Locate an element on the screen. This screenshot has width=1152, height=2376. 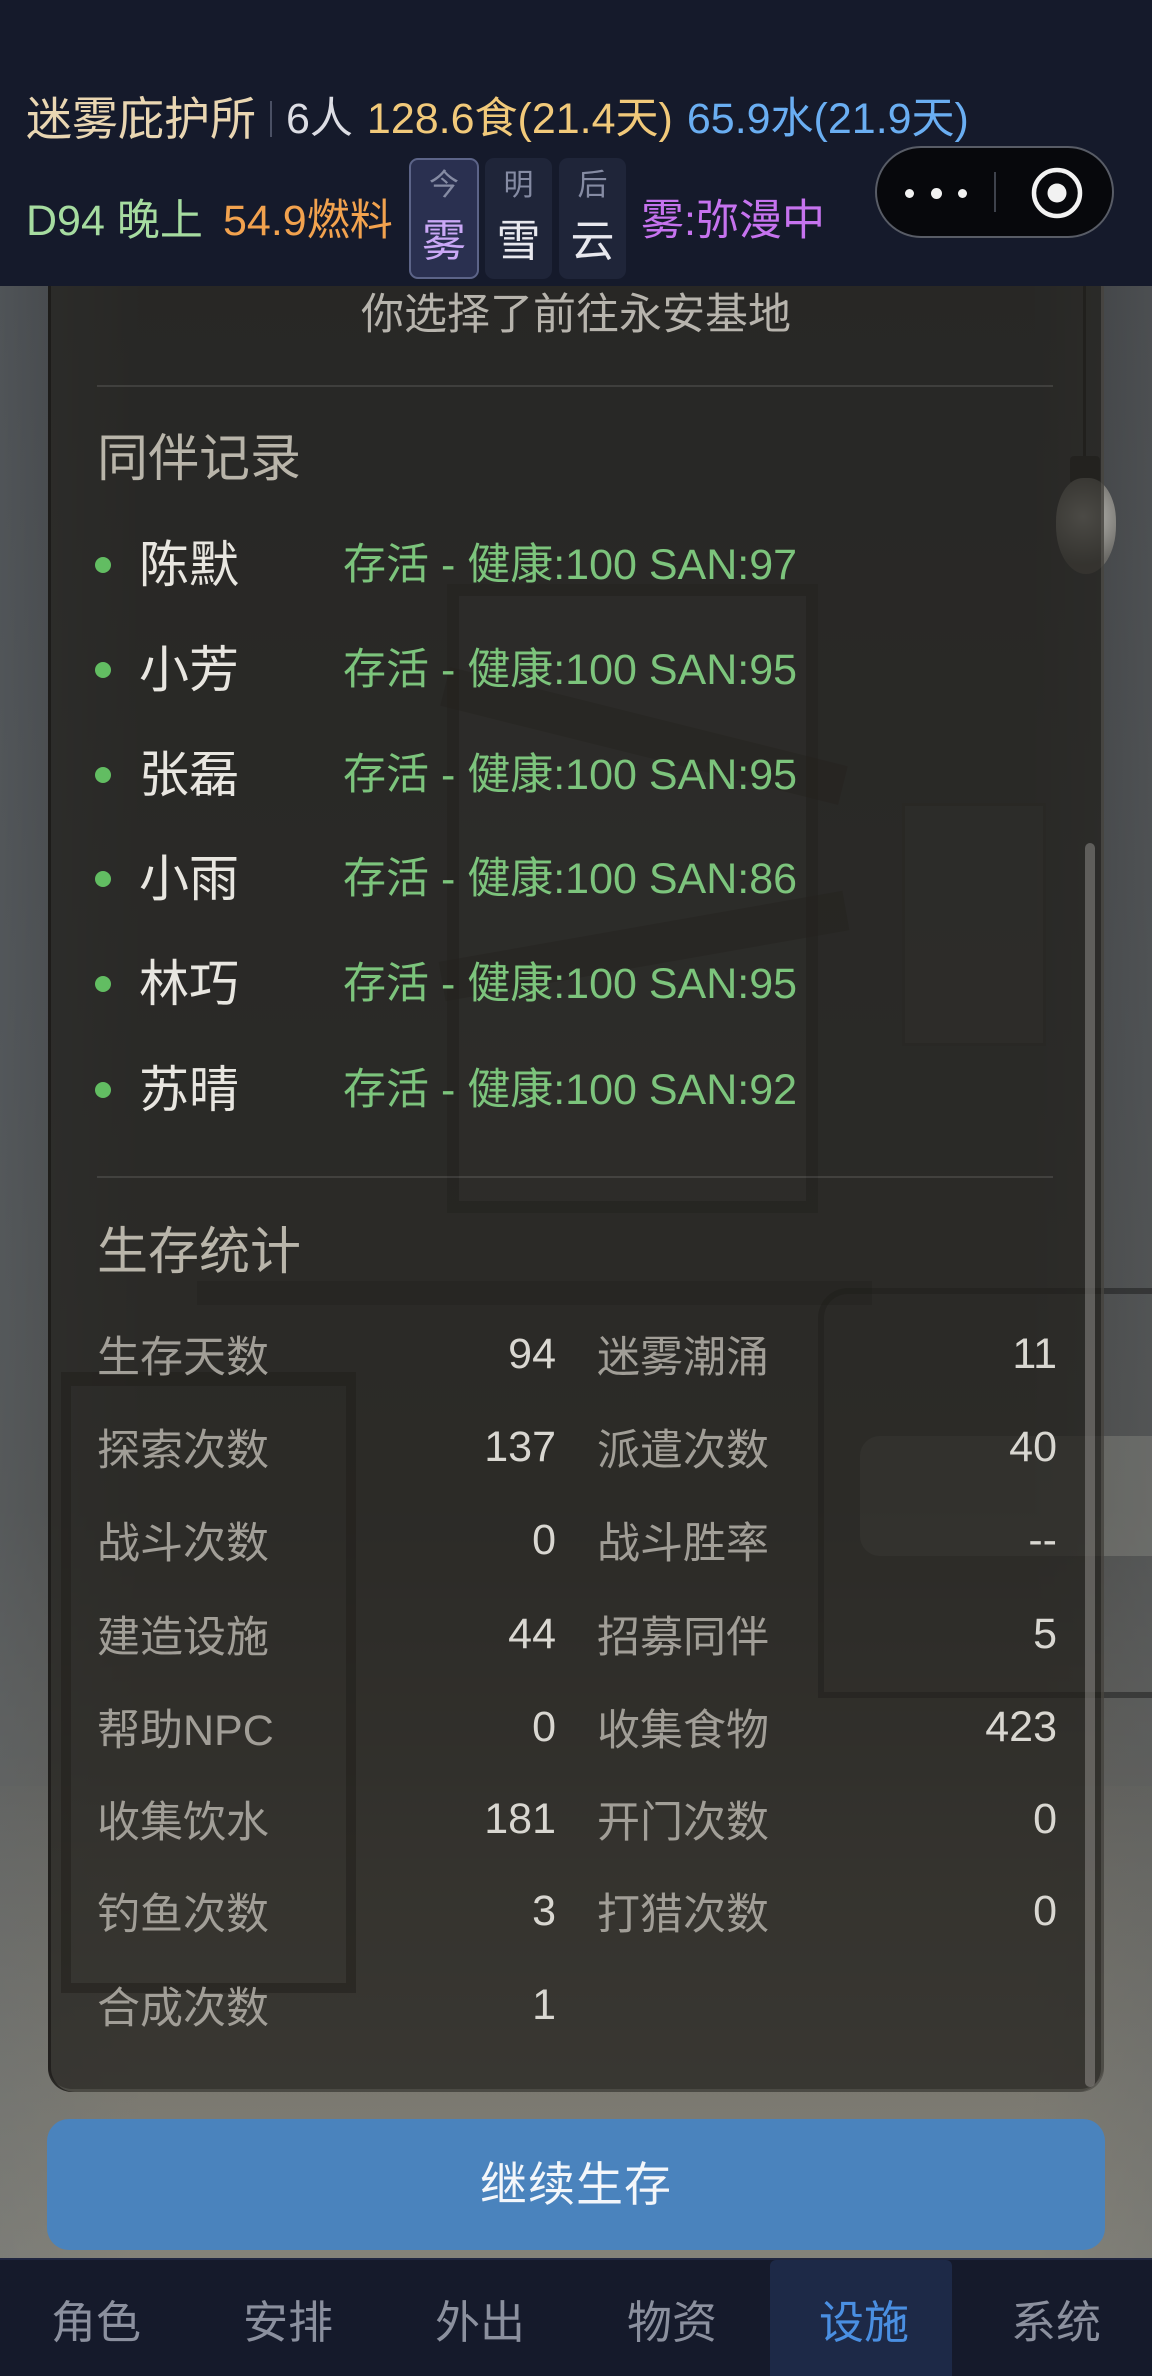
stat-label: 钓鱼次数 is located at coordinates (183, 1915).